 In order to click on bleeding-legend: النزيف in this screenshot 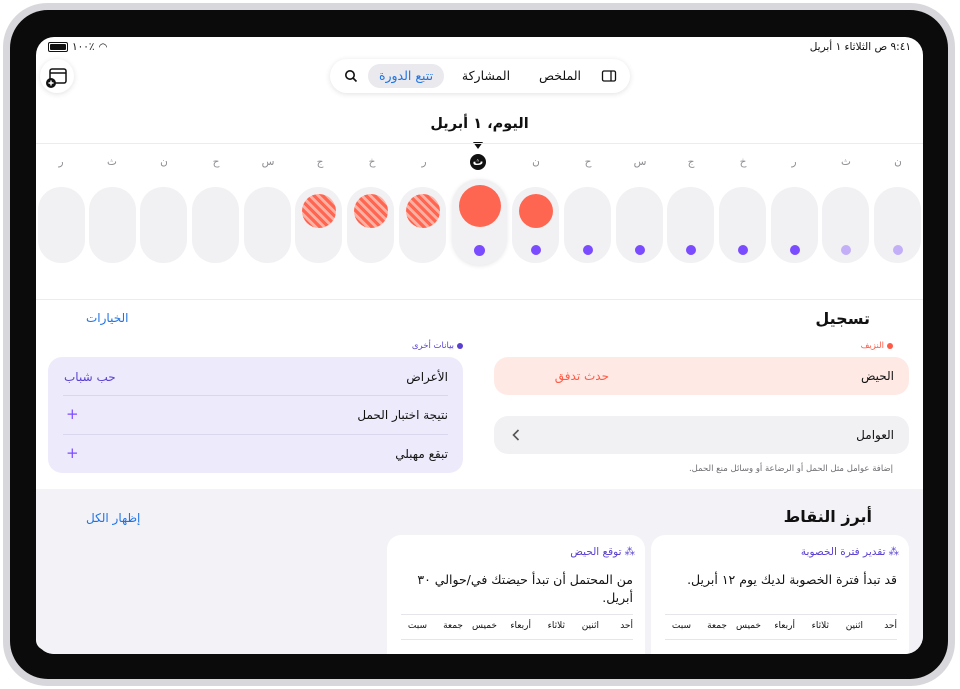, I will do `click(877, 346)`.